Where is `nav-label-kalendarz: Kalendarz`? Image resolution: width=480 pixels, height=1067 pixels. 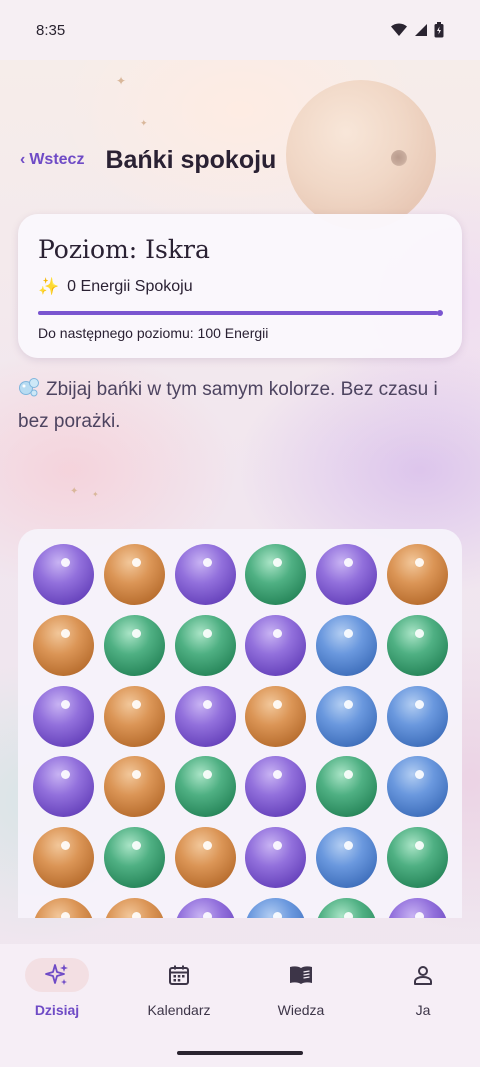 nav-label-kalendarz: Kalendarz is located at coordinates (179, 1010).